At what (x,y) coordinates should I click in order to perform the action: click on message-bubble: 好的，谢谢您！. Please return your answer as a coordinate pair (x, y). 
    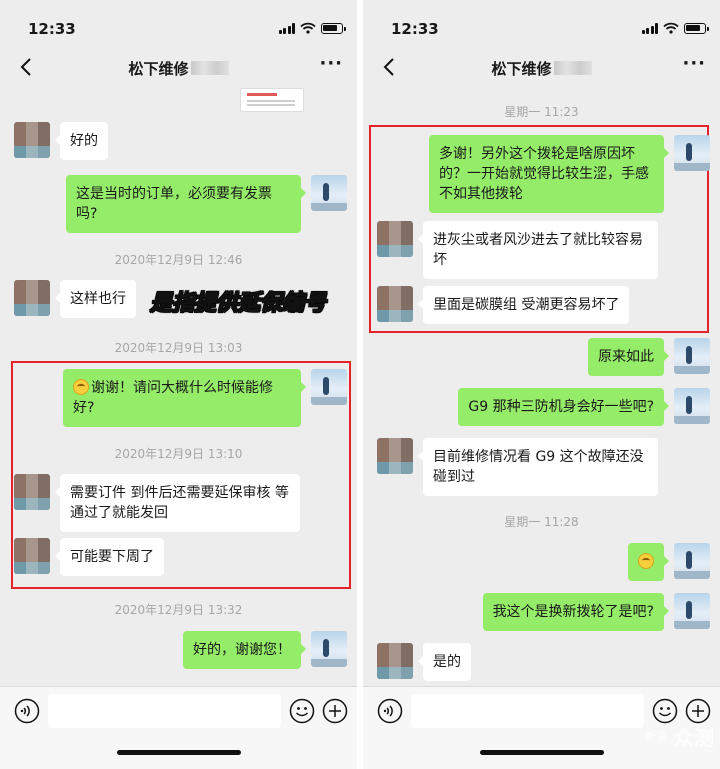
    Looking at the image, I should click on (244, 650).